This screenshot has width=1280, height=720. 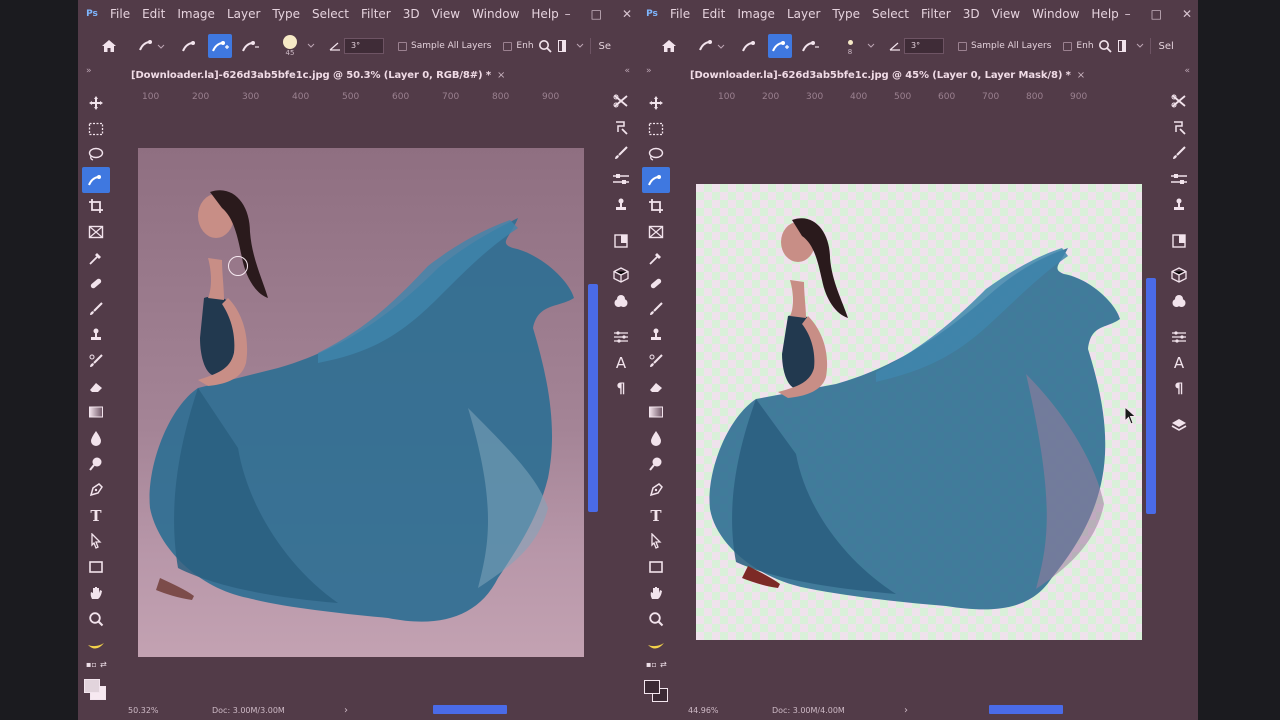 I want to click on select-and-mask-button: Sel, so click(x=1166, y=46).